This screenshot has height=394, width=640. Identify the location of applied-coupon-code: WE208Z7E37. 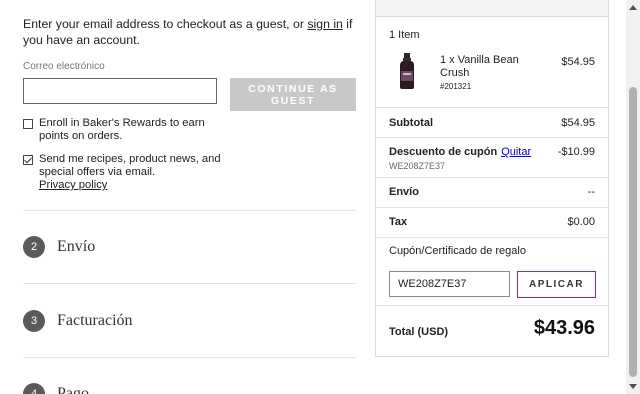
(417, 166).